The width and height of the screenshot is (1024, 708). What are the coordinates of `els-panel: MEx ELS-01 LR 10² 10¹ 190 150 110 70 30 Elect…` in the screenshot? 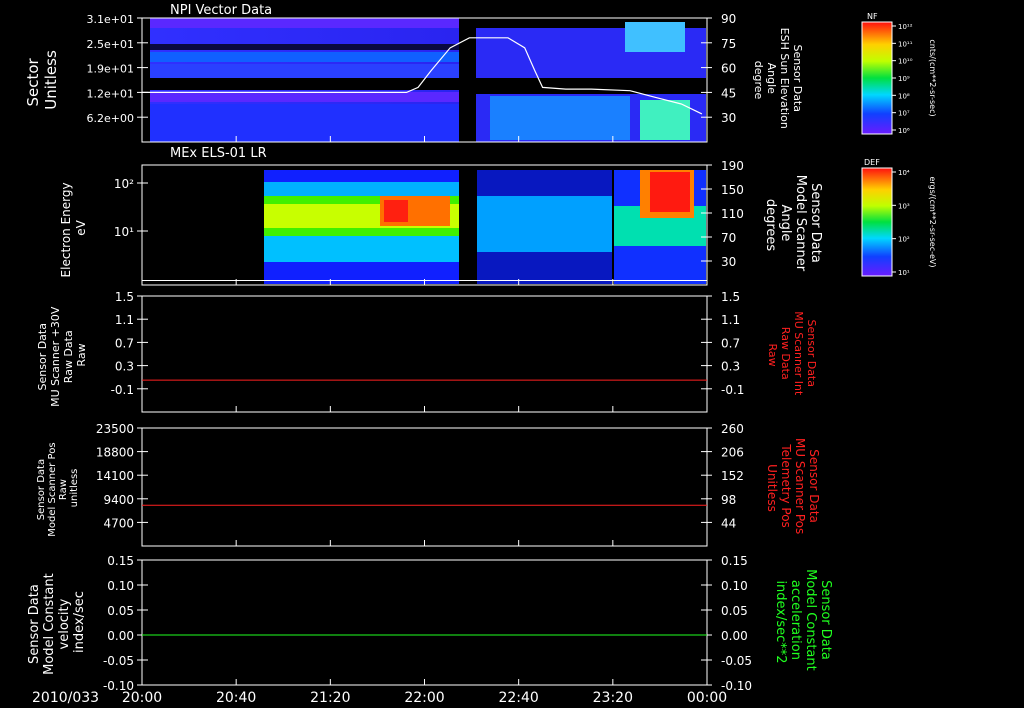 It's located at (441, 216).